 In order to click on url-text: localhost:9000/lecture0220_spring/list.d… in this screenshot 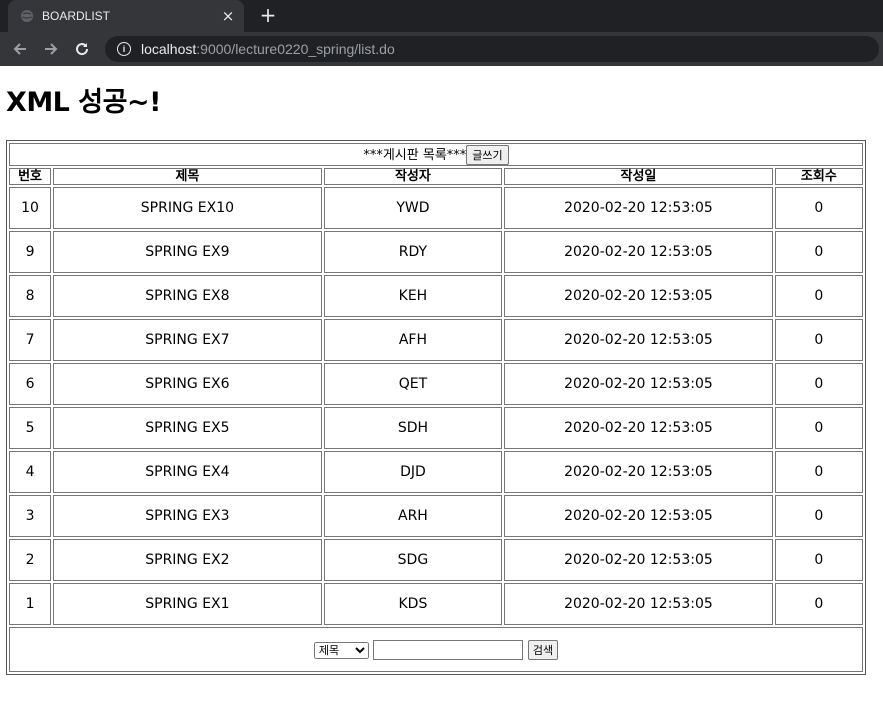, I will do `click(268, 49)`.